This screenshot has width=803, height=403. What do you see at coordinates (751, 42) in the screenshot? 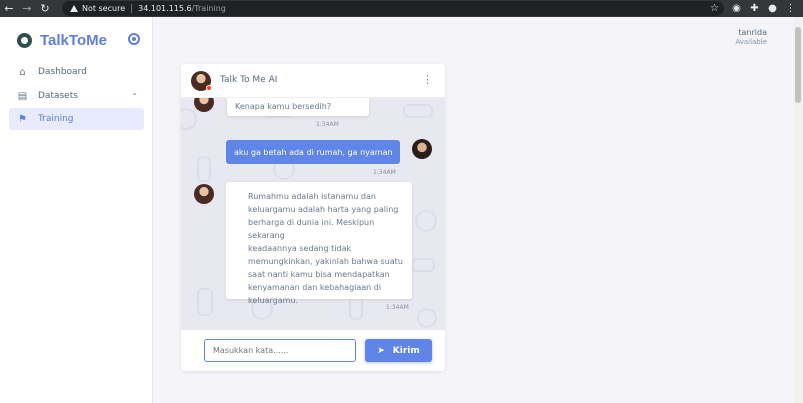
I see `user-availability: Available` at bounding box center [751, 42].